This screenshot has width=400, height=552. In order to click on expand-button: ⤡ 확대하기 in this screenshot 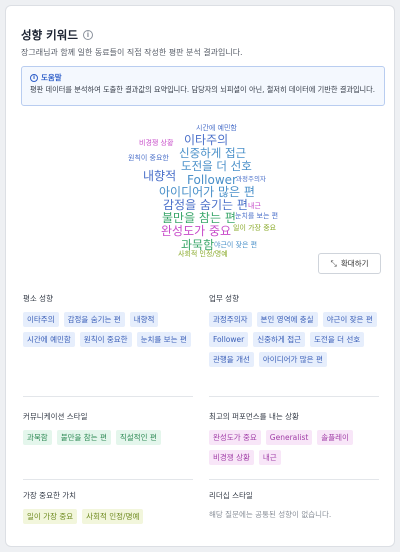, I will do `click(349, 263)`.